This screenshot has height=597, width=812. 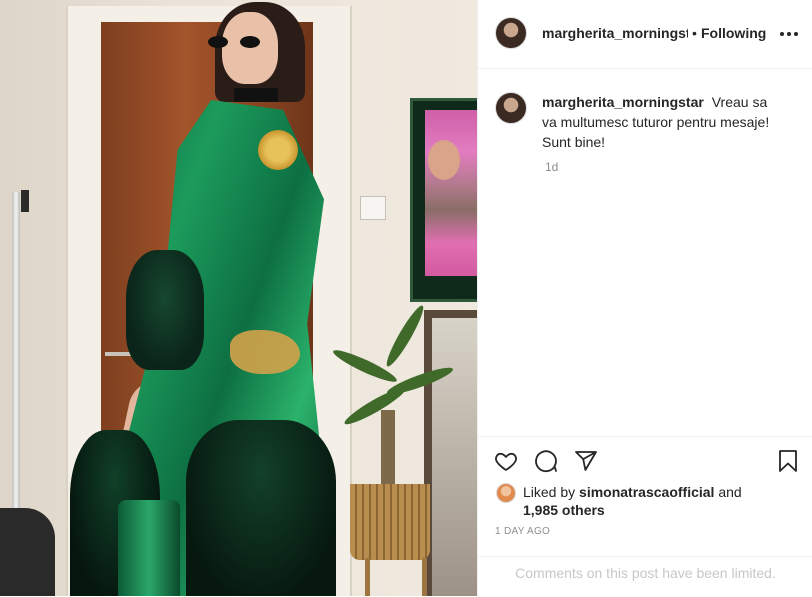 What do you see at coordinates (564, 510) in the screenshot?
I see `likes-others-link: 1,985 others` at bounding box center [564, 510].